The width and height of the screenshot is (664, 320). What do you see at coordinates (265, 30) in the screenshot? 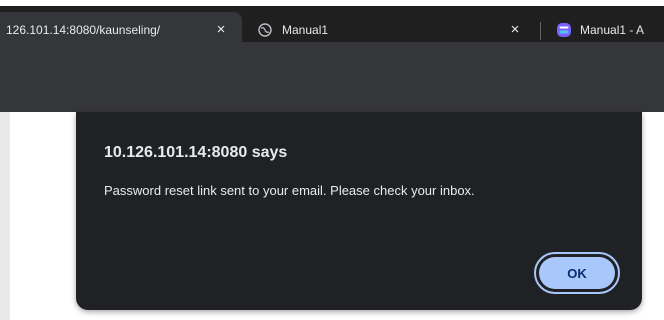
I see `globe-icon` at bounding box center [265, 30].